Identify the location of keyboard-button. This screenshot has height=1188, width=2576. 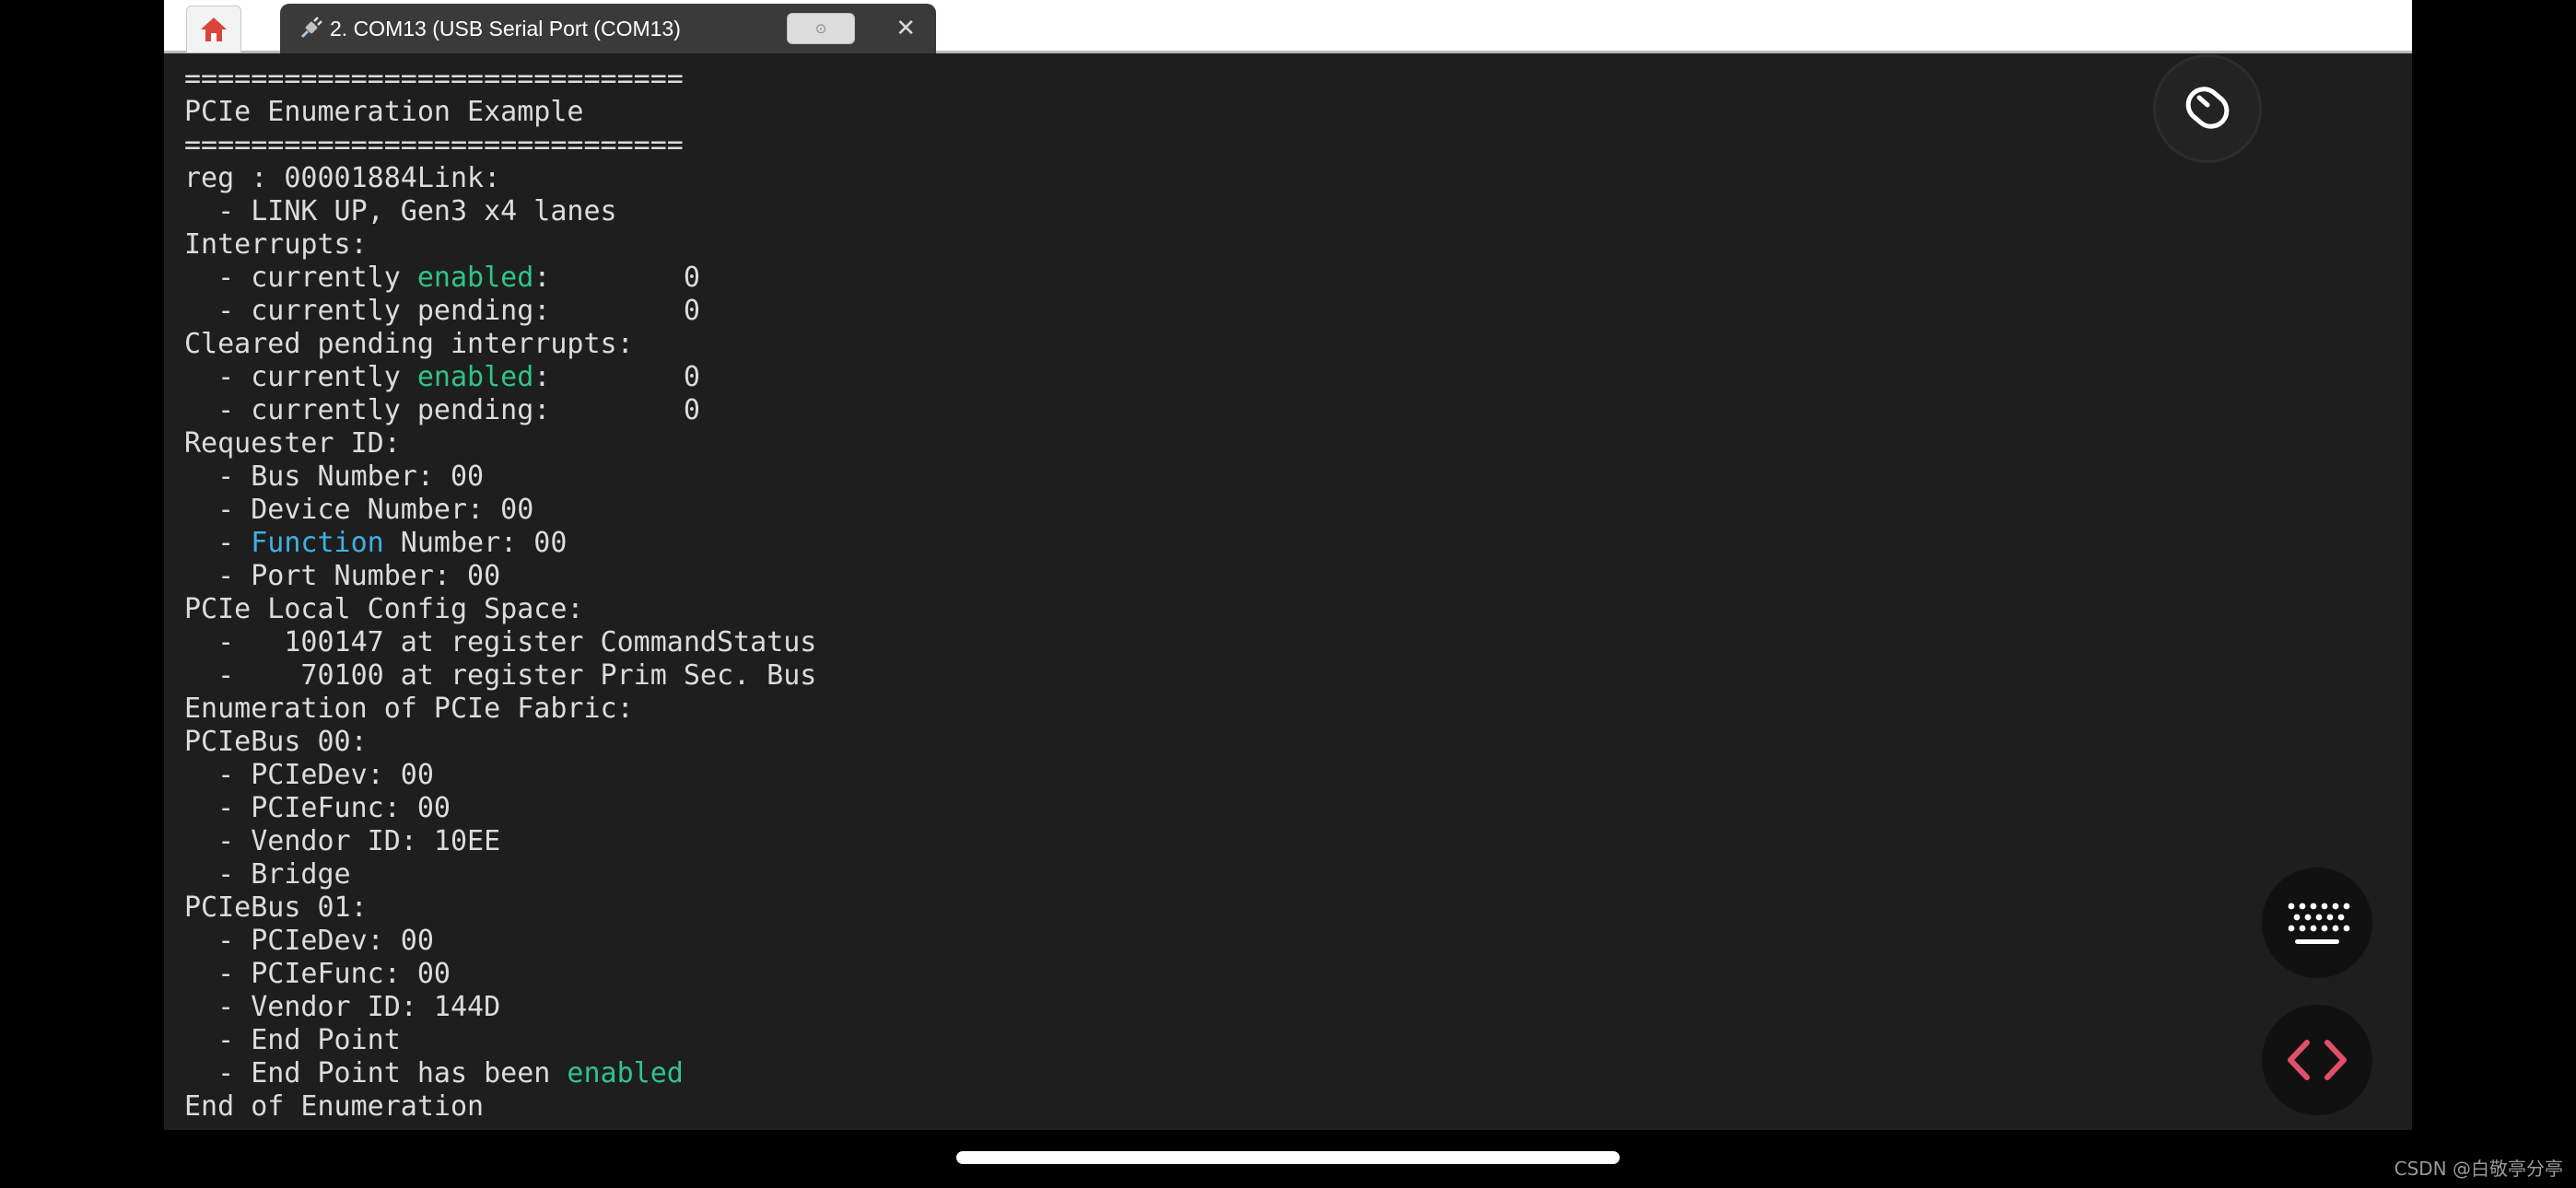
(2317, 923).